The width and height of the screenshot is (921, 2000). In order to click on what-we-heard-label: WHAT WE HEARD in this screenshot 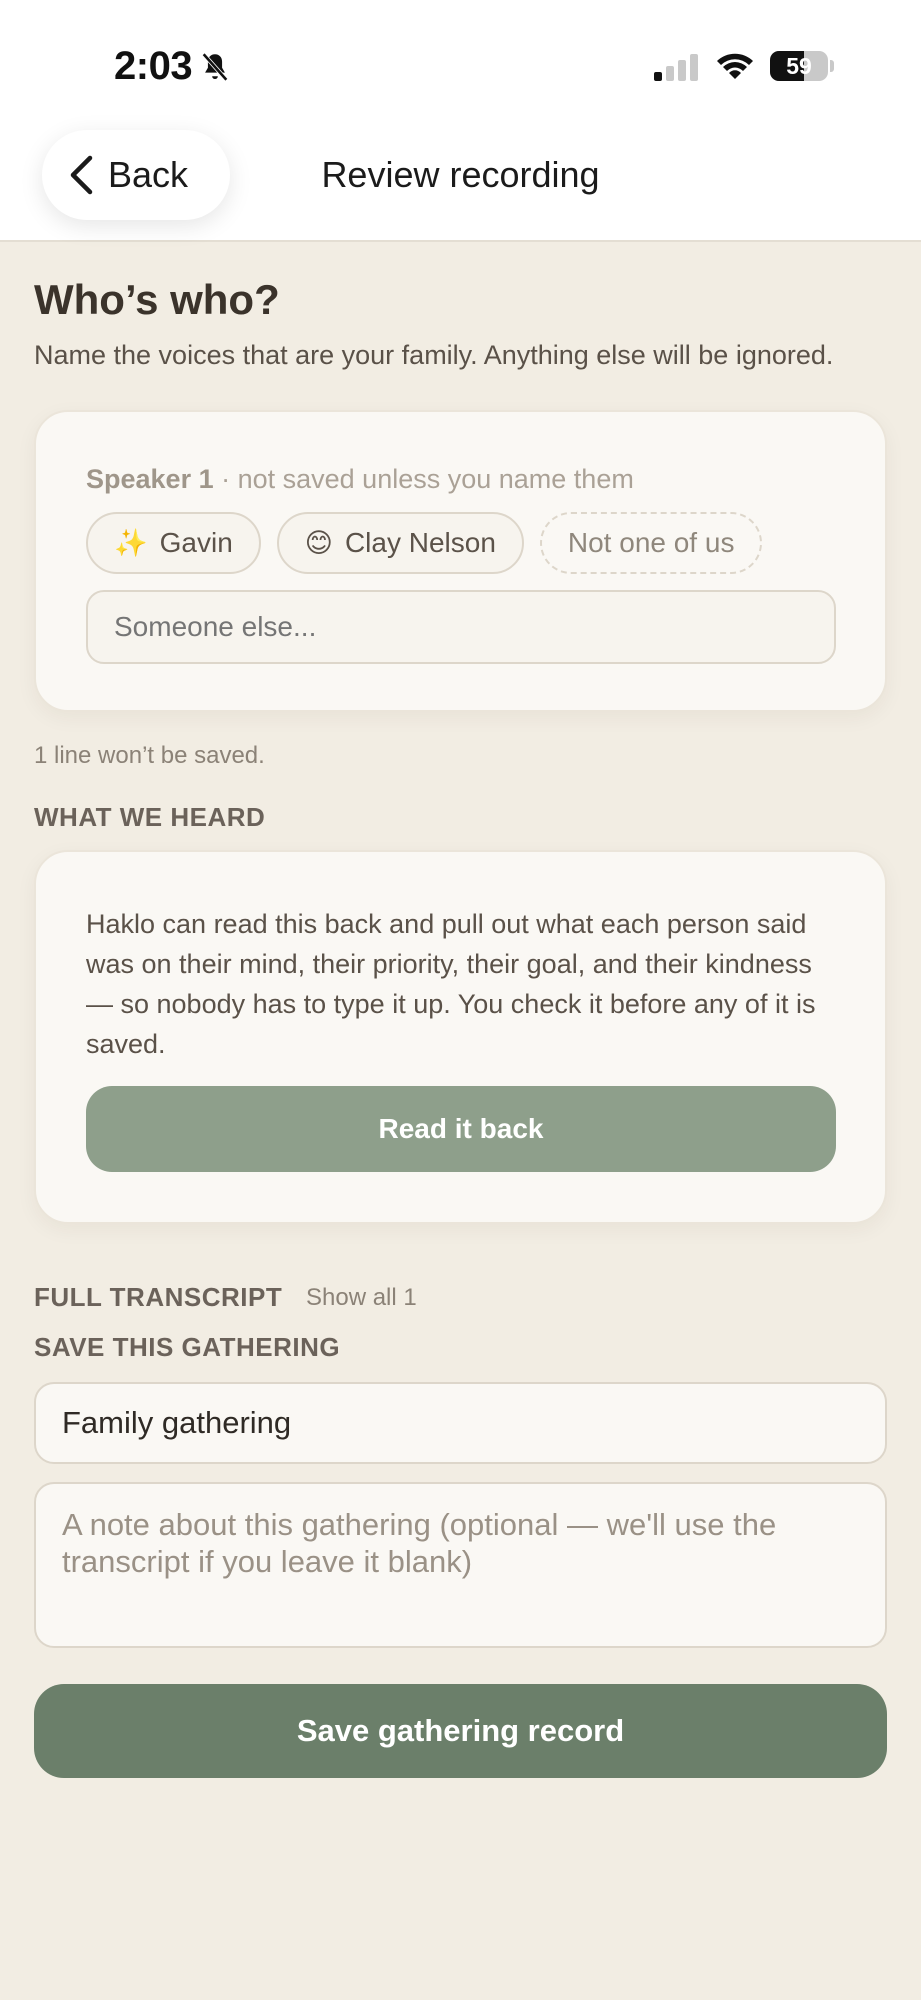, I will do `click(150, 817)`.